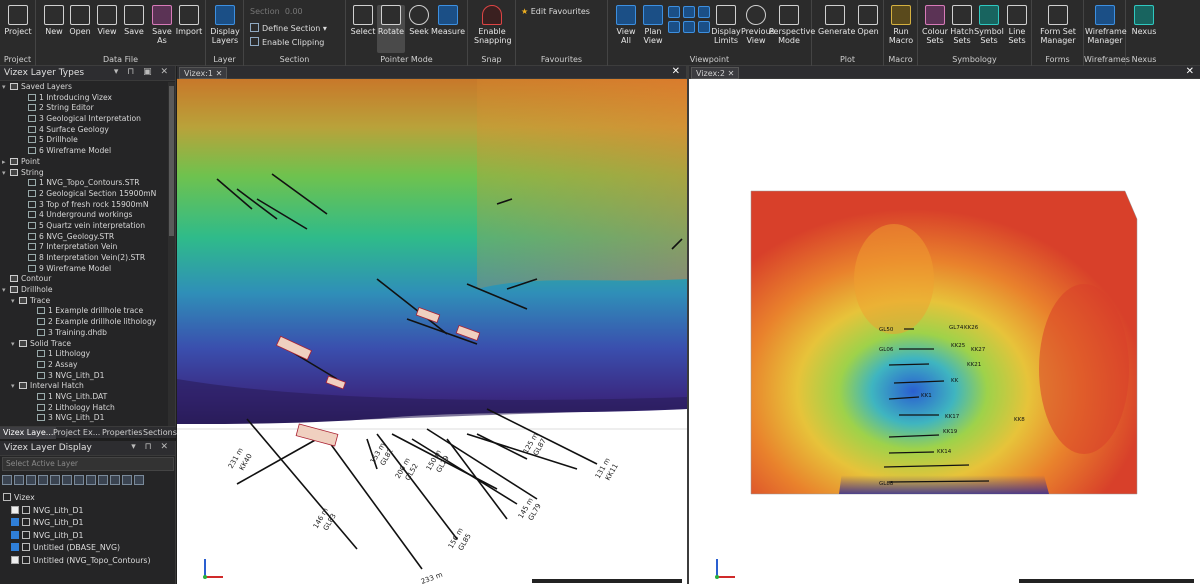  What do you see at coordinates (83, 354) in the screenshot?
I see `tree-item: 1 Lithology` at bounding box center [83, 354].